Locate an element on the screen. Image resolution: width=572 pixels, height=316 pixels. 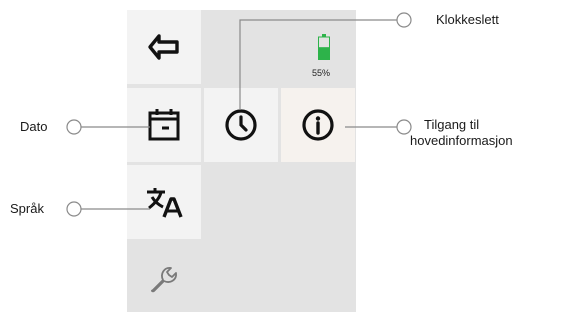
label-clock: Klokkeslett is located at coordinates (467, 19).